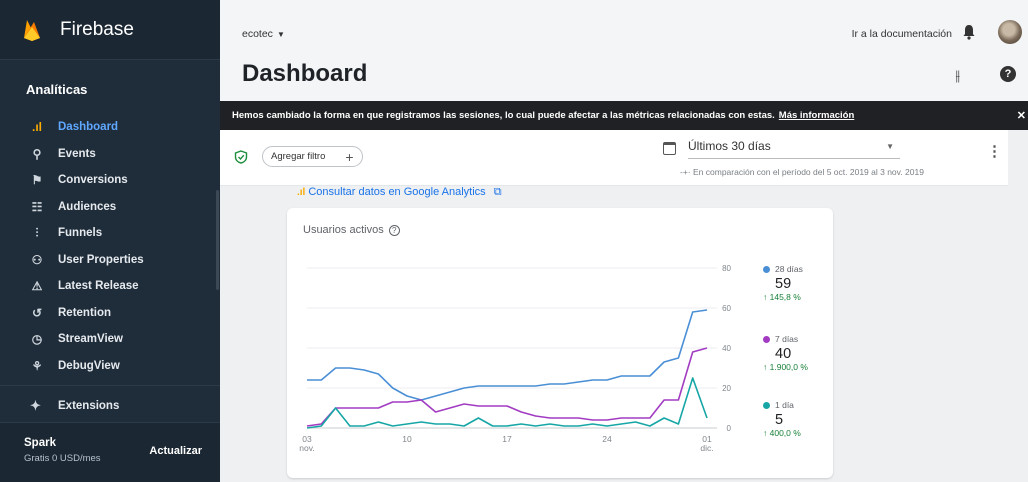 This screenshot has width=1028, height=482. Describe the element at coordinates (37, 180) in the screenshot. I see `flag-icon: ⚑` at that location.